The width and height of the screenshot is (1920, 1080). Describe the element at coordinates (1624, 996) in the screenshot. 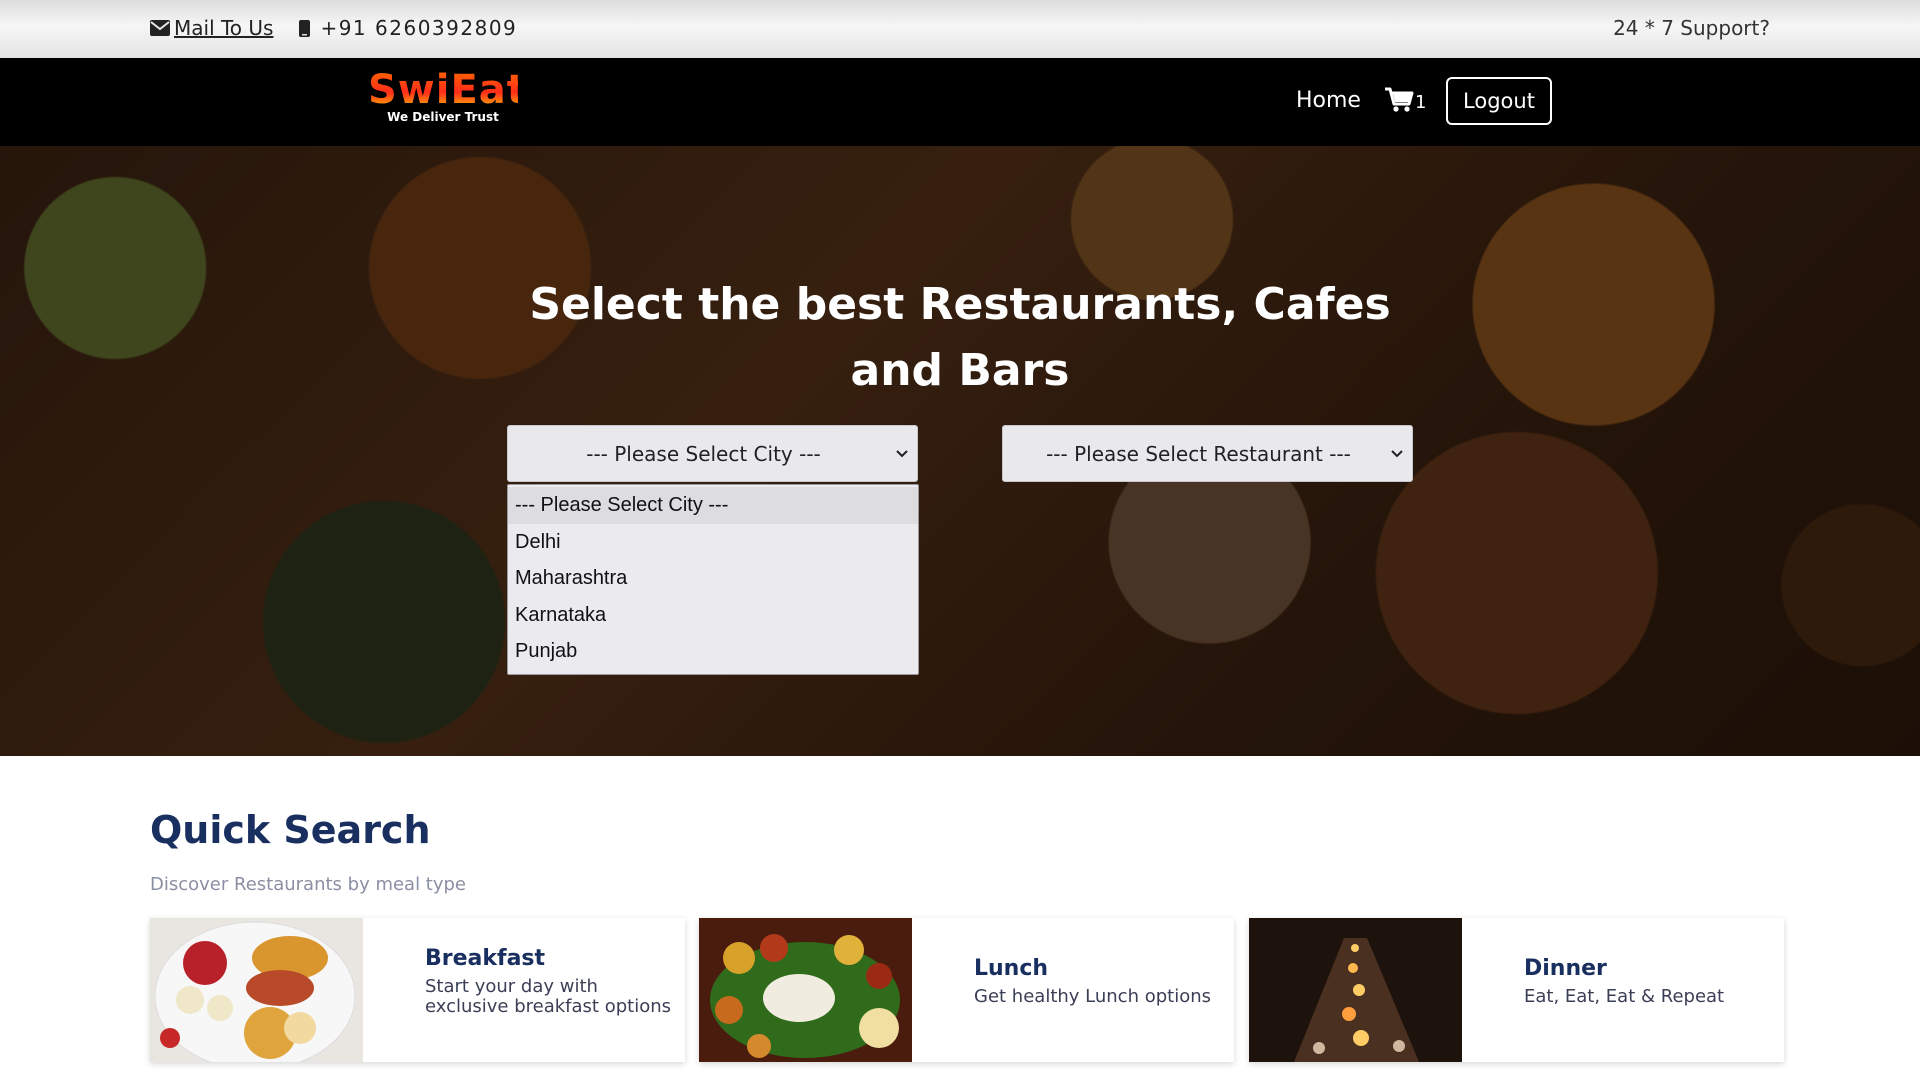

I see `meal-card-description: Eat, Eat, Eat & Repeat` at that location.